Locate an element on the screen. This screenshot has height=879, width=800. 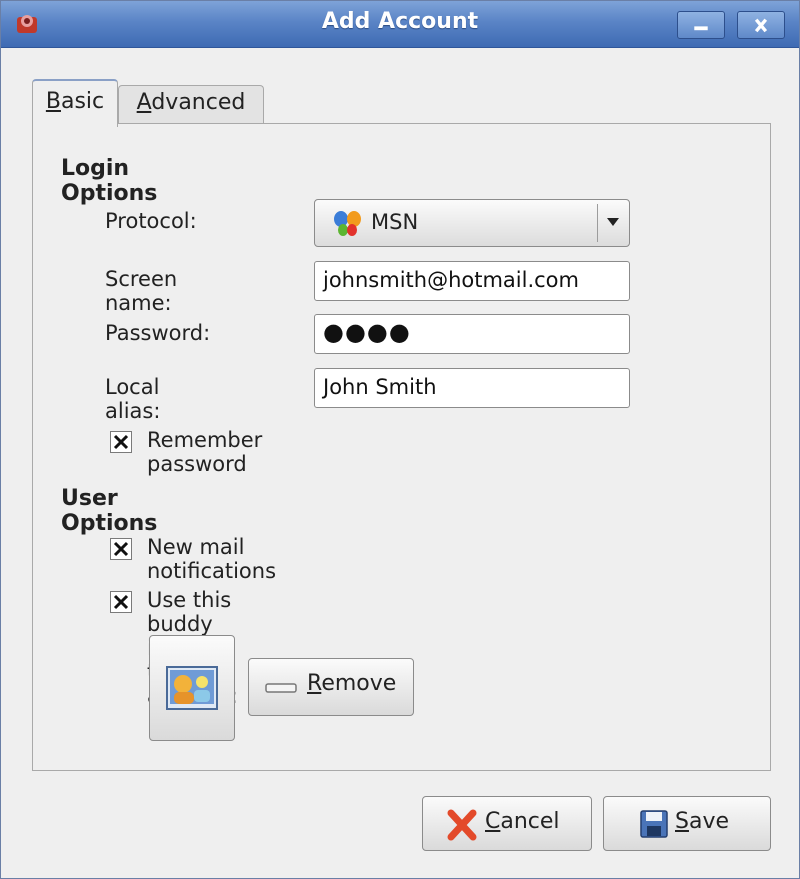
remember-password-checkbox is located at coordinates (121, 442).